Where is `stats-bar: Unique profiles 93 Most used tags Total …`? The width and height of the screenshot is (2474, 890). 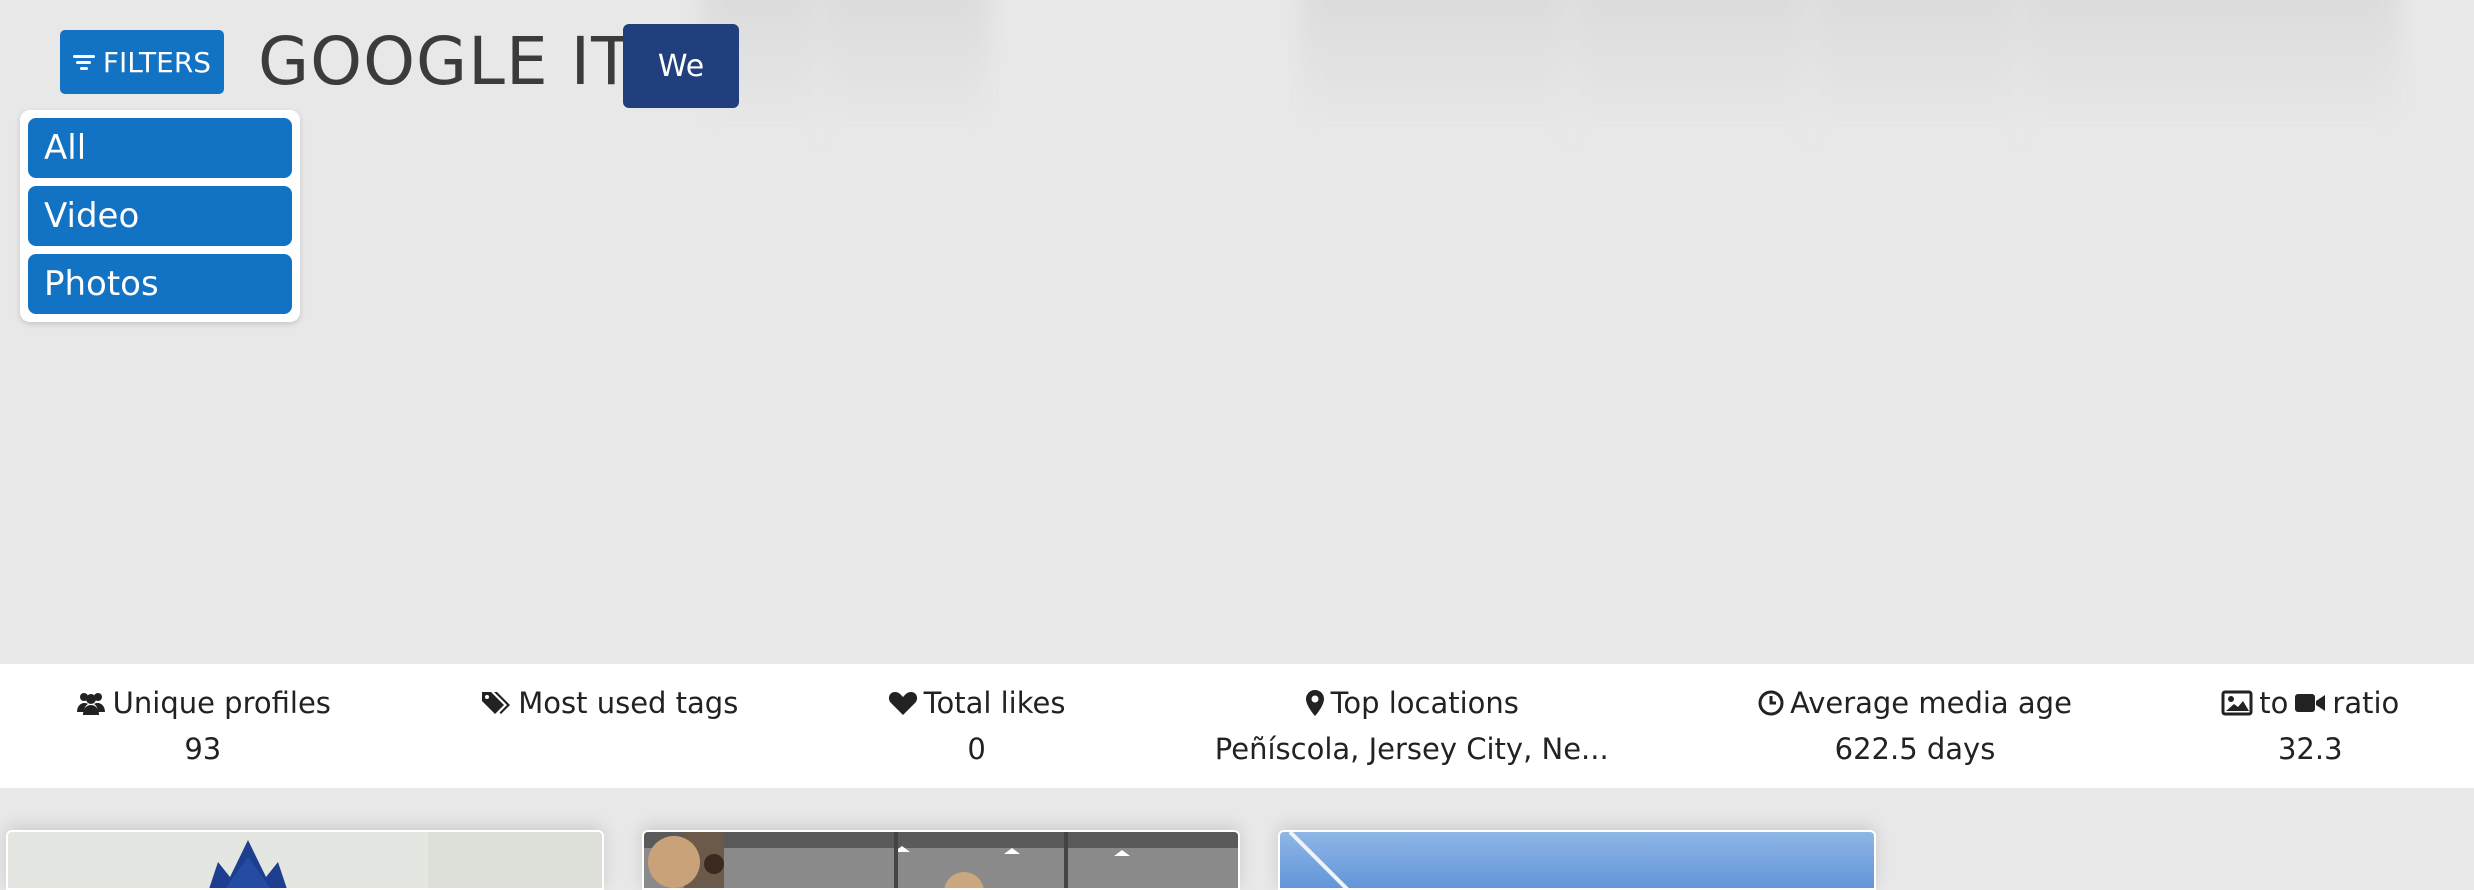 stats-bar: Unique profiles 93 Most used tags Total … is located at coordinates (1237, 726).